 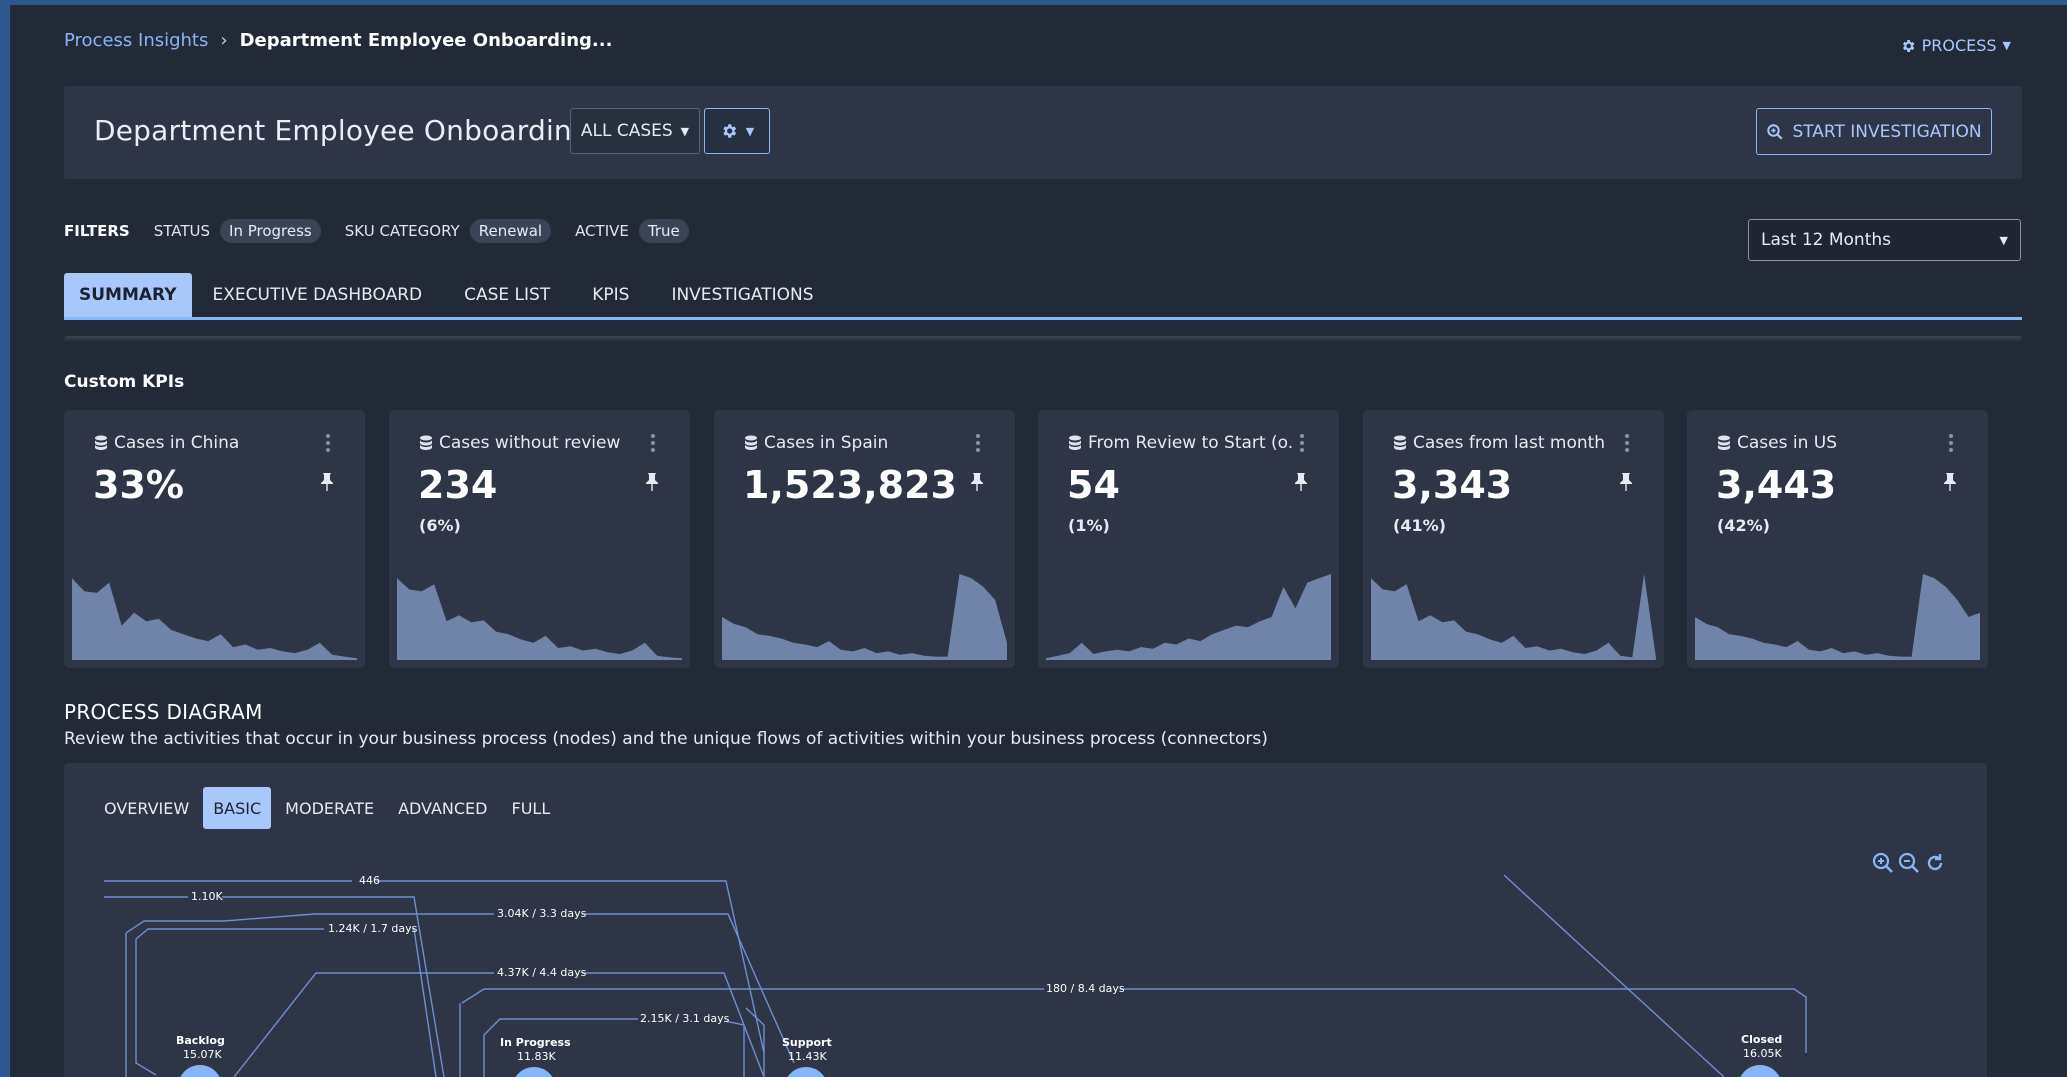 What do you see at coordinates (610, 295) in the screenshot?
I see `tab-kpis: KPIS` at bounding box center [610, 295].